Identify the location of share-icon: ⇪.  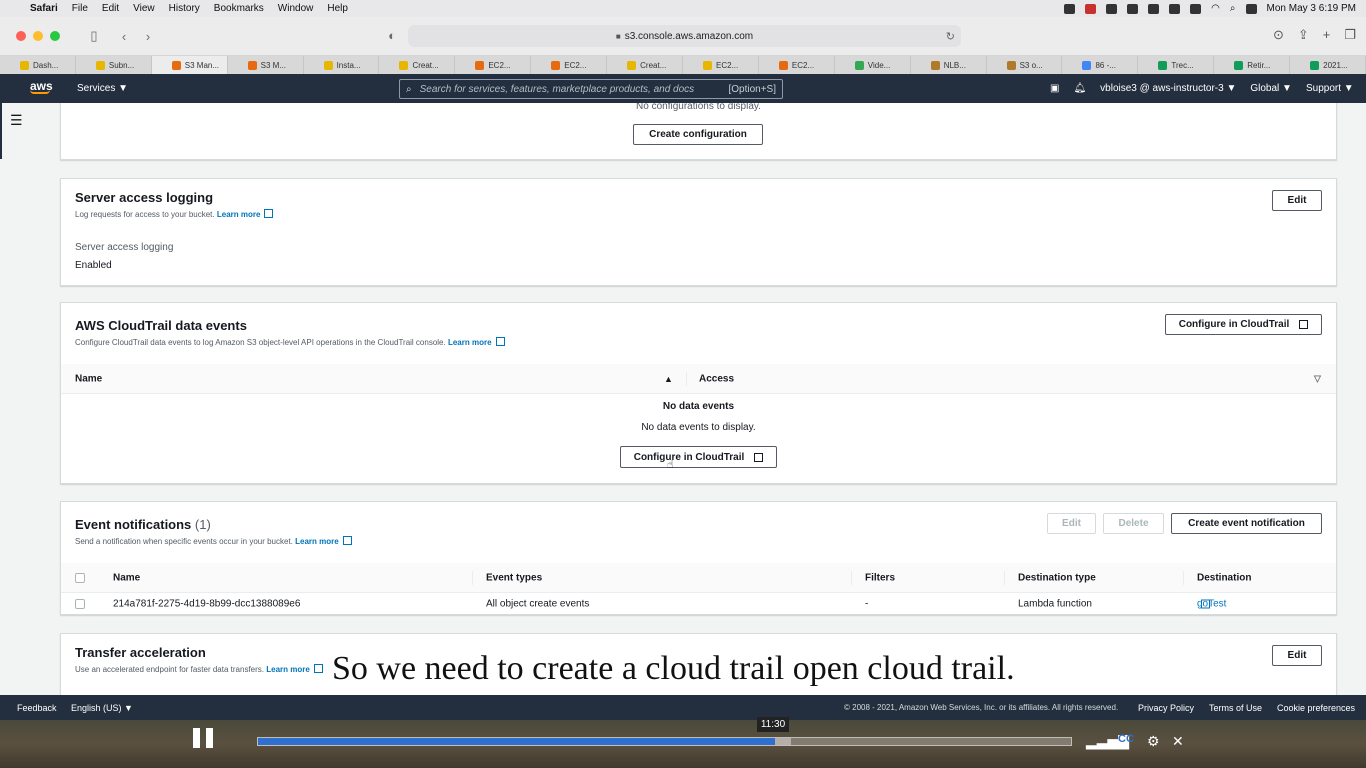
(1303, 35).